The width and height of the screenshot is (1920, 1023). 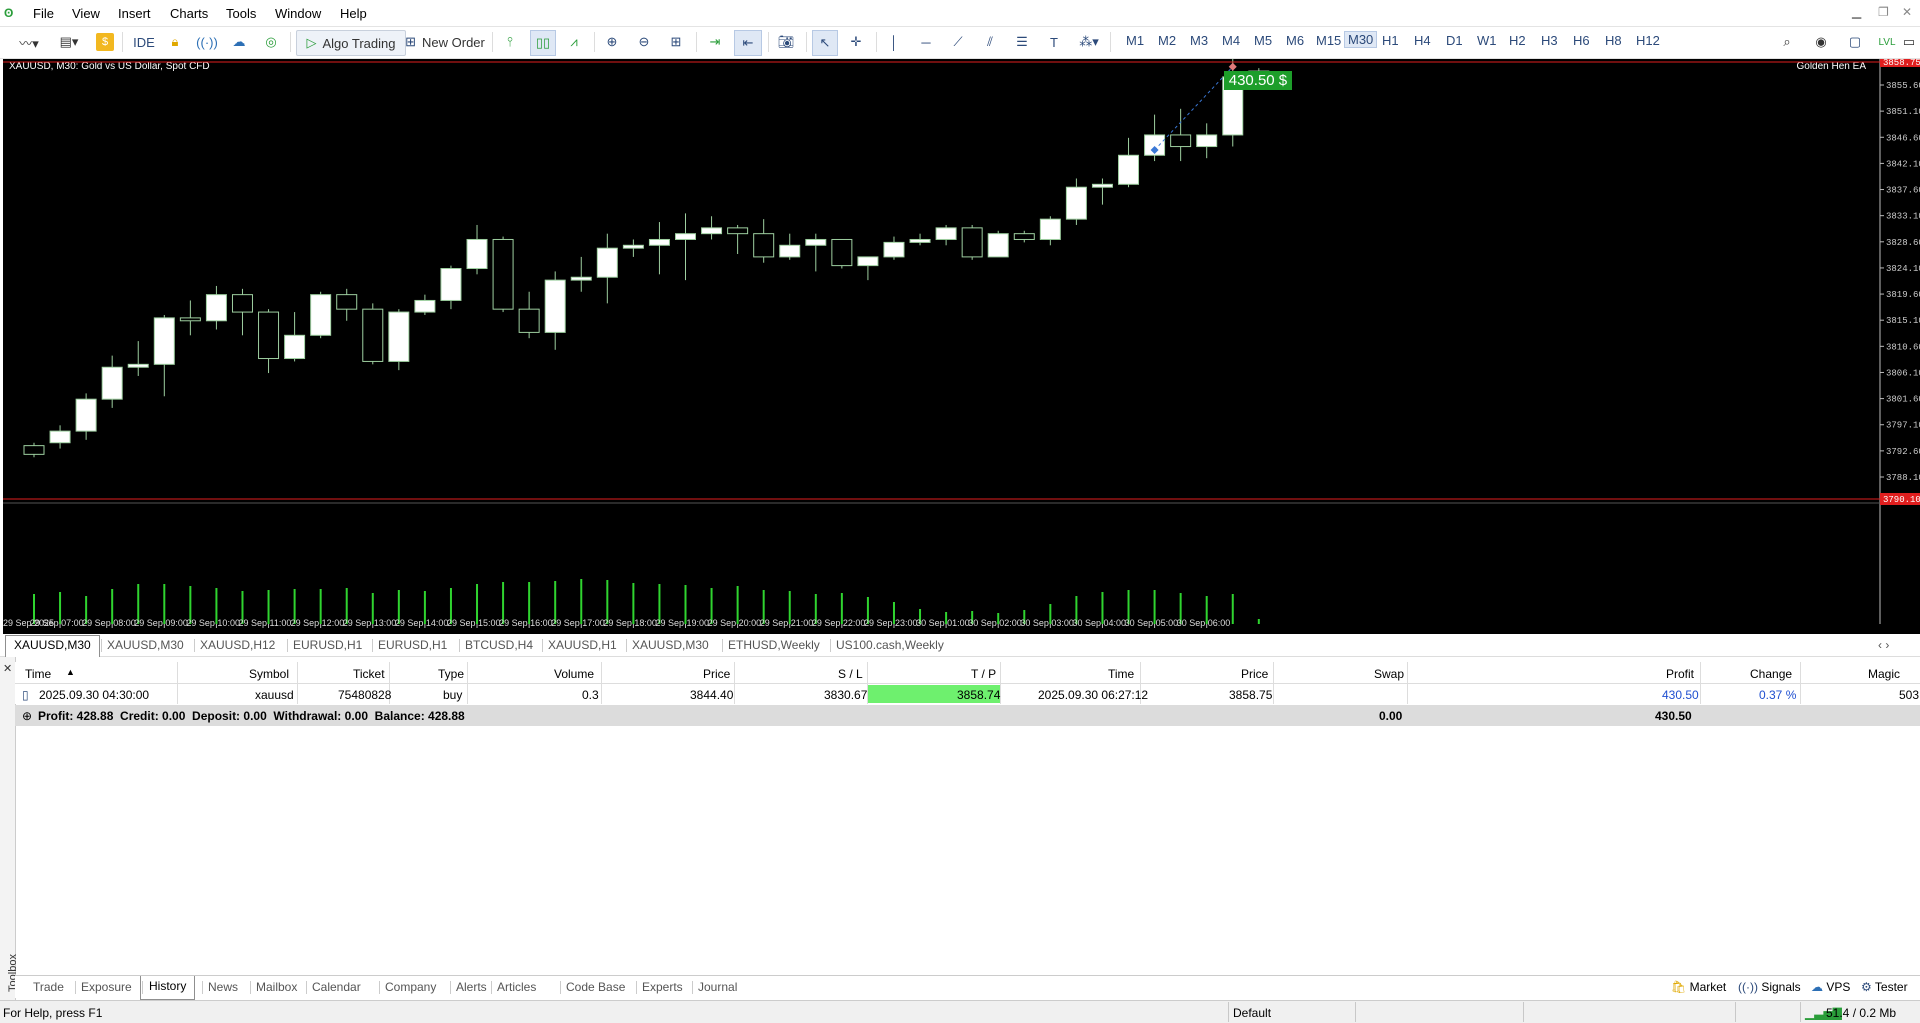 I want to click on fibonacci-icon: ☰, so click(x=1022, y=42).